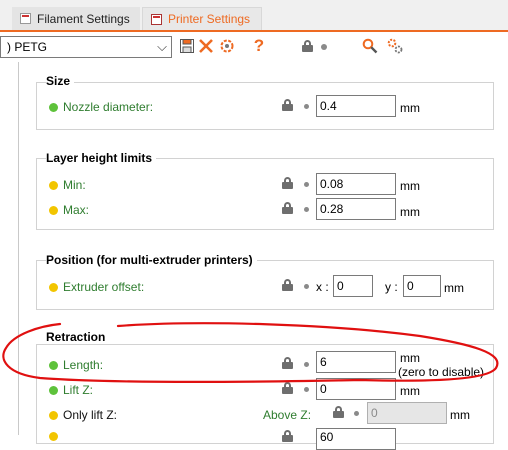  What do you see at coordinates (306, 364) in the screenshot?
I see `length-bullet-icon` at bounding box center [306, 364].